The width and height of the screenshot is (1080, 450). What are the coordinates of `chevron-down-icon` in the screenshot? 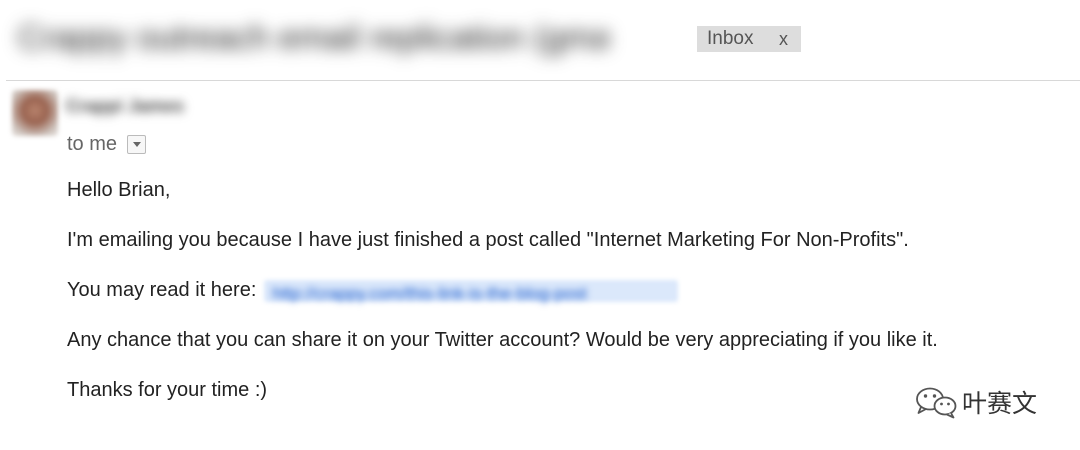 It's located at (136, 144).